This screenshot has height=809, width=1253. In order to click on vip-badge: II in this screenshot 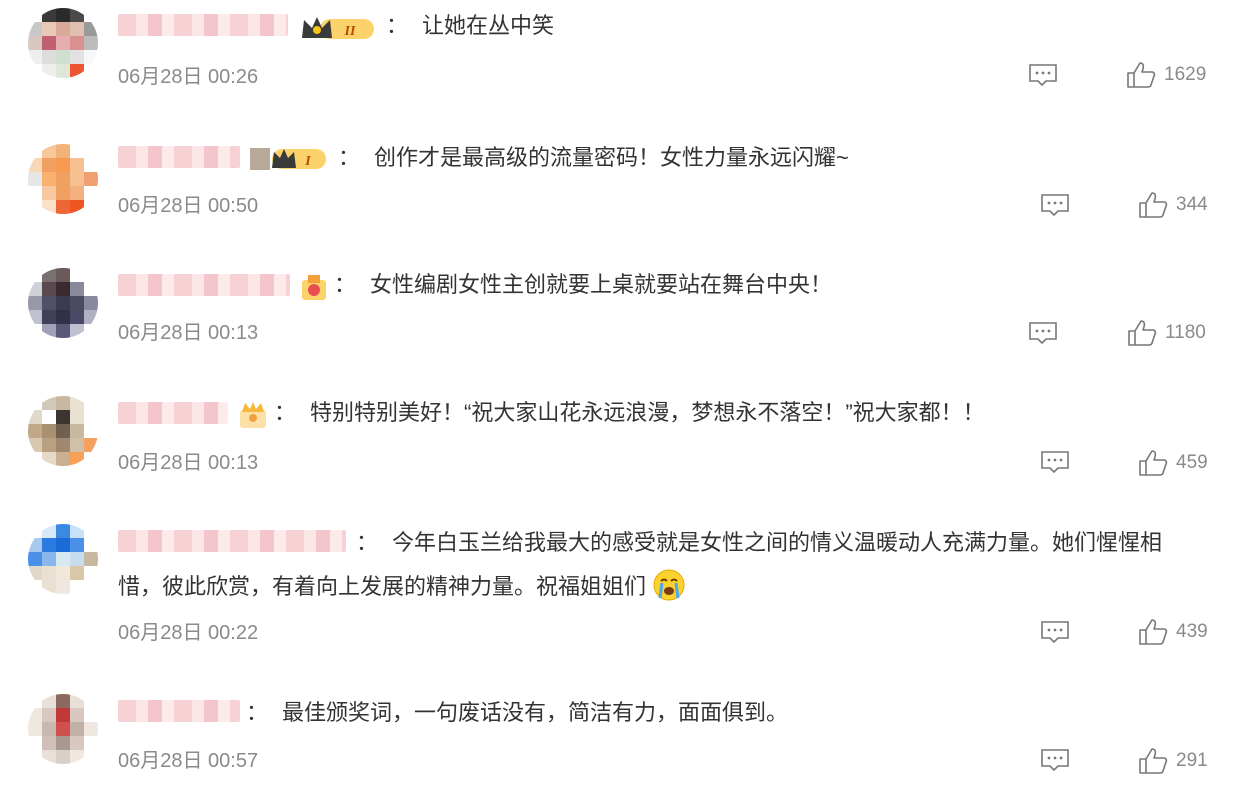, I will do `click(339, 29)`.